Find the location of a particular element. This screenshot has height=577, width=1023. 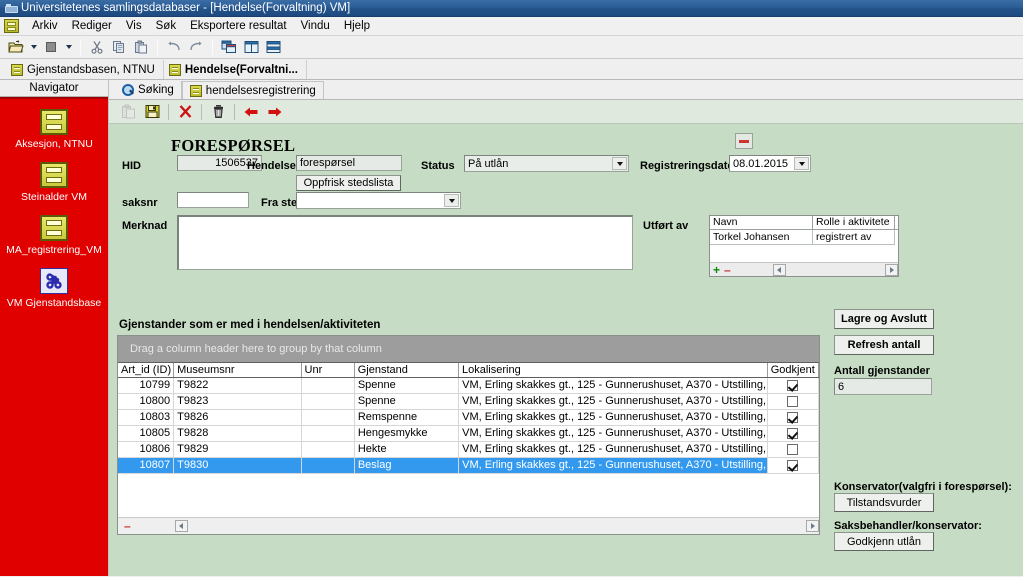

open-folder-icon is located at coordinates (16, 47).